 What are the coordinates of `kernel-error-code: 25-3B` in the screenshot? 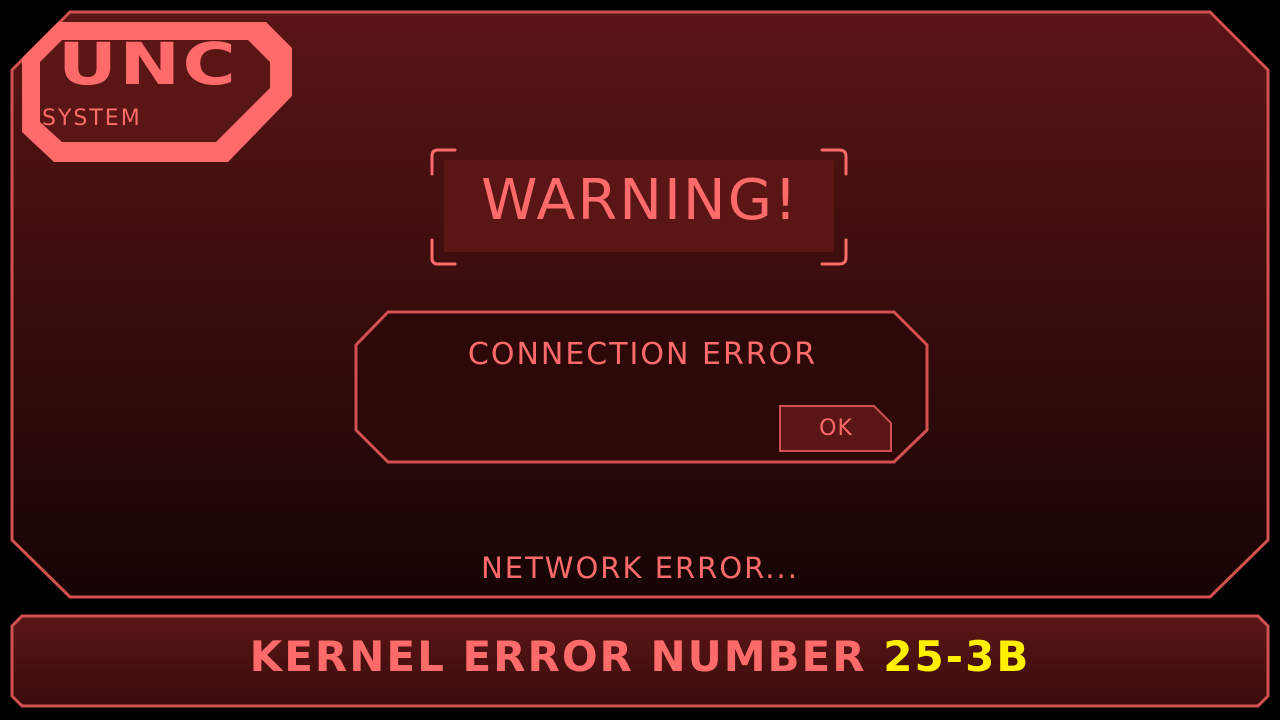 It's located at (957, 656).